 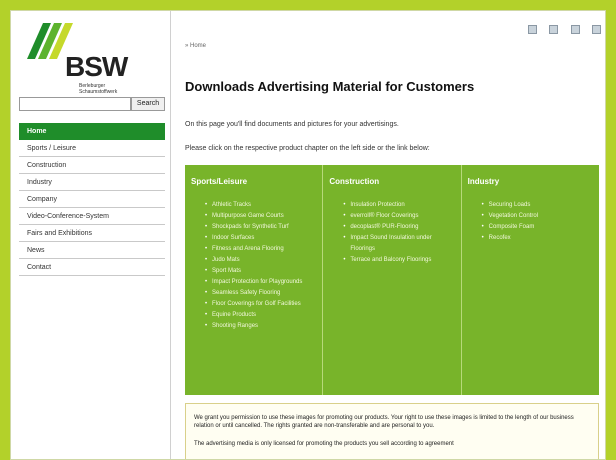 I want to click on category-link: Shockpads for Synthetic Turf, so click(x=260, y=227).